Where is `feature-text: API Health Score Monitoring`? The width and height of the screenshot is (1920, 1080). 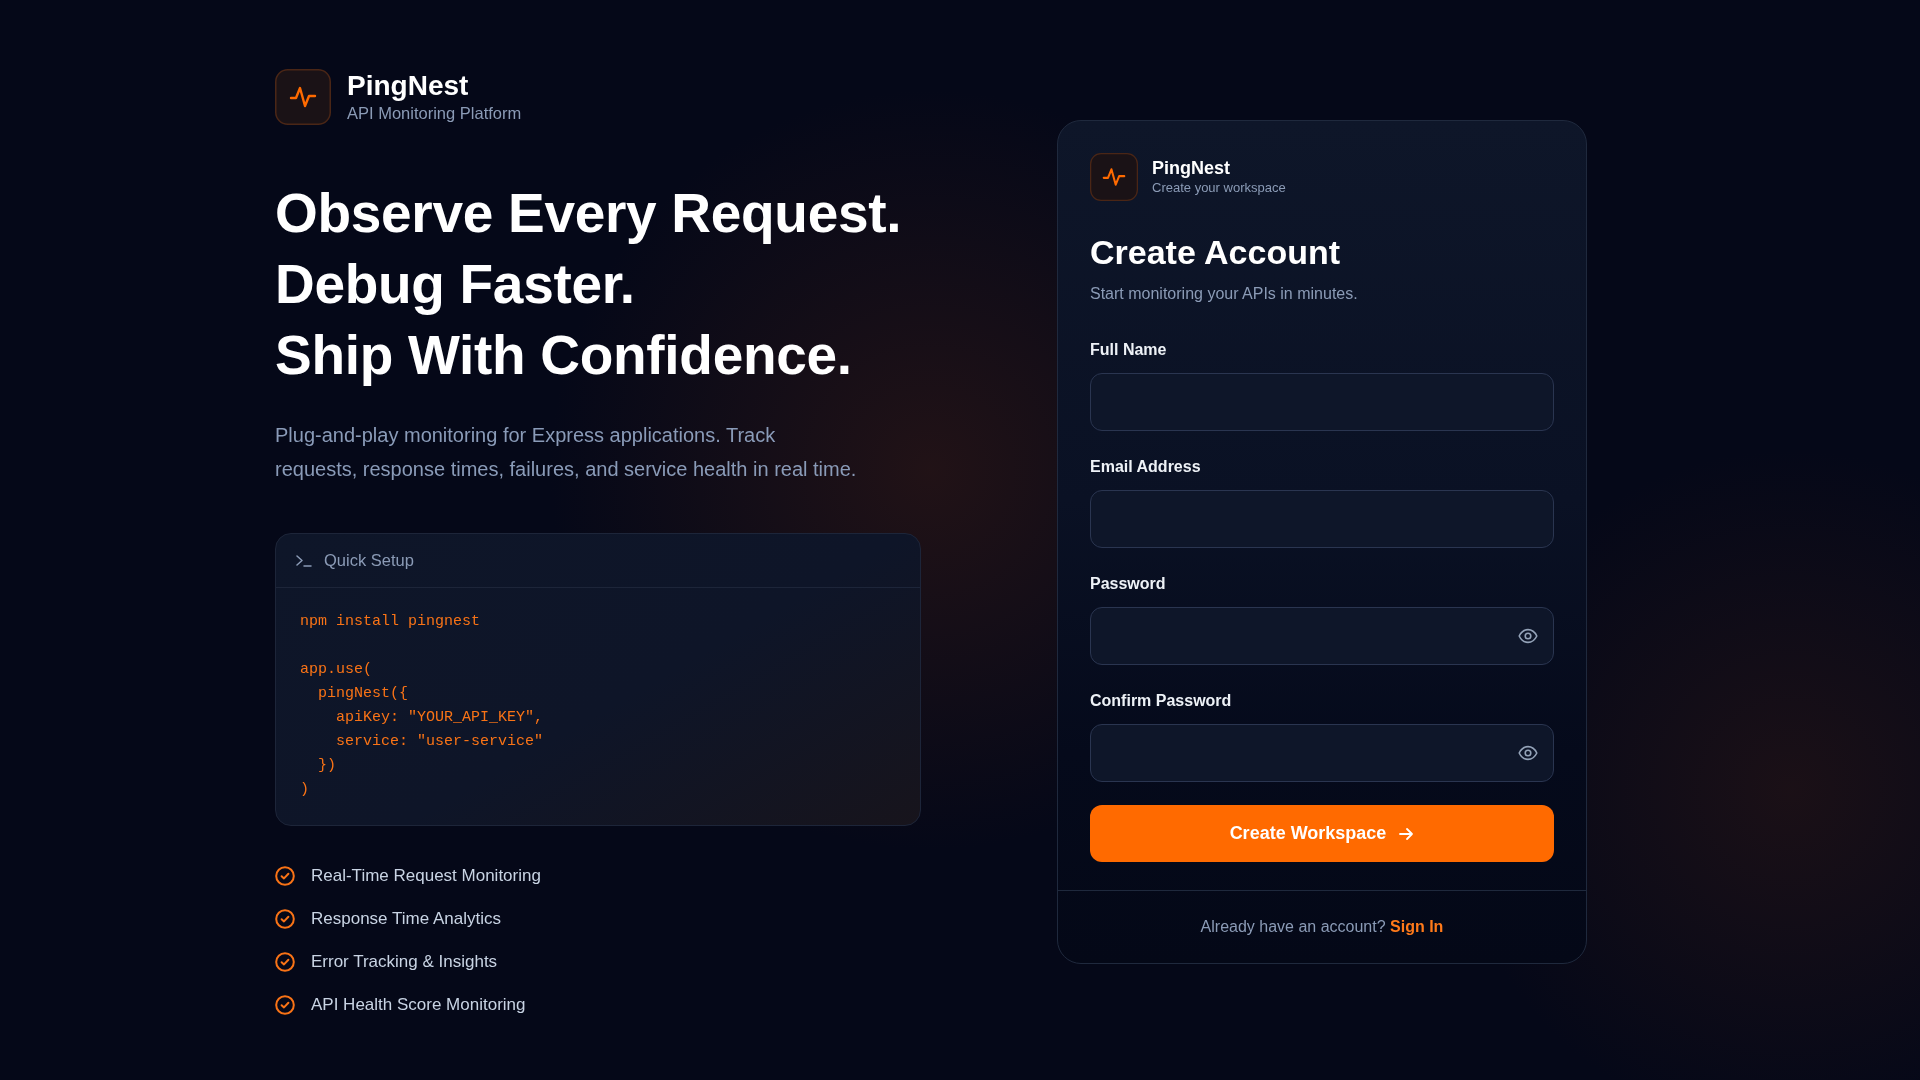
feature-text: API Health Score Monitoring is located at coordinates (418, 1005).